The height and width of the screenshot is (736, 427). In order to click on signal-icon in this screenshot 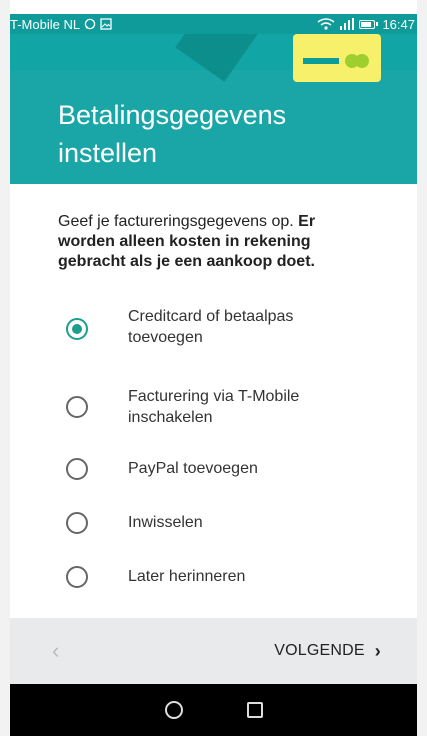, I will do `click(347, 24)`.